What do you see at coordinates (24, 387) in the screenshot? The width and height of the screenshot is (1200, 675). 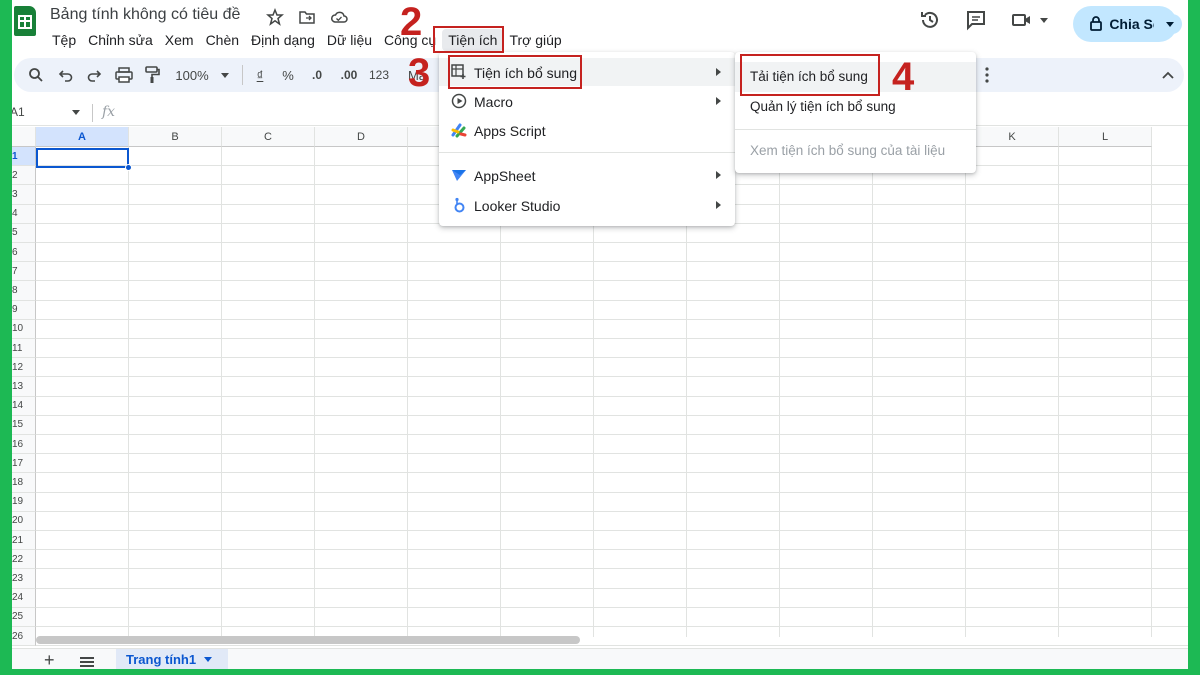 I see `row-header: 13` at bounding box center [24, 387].